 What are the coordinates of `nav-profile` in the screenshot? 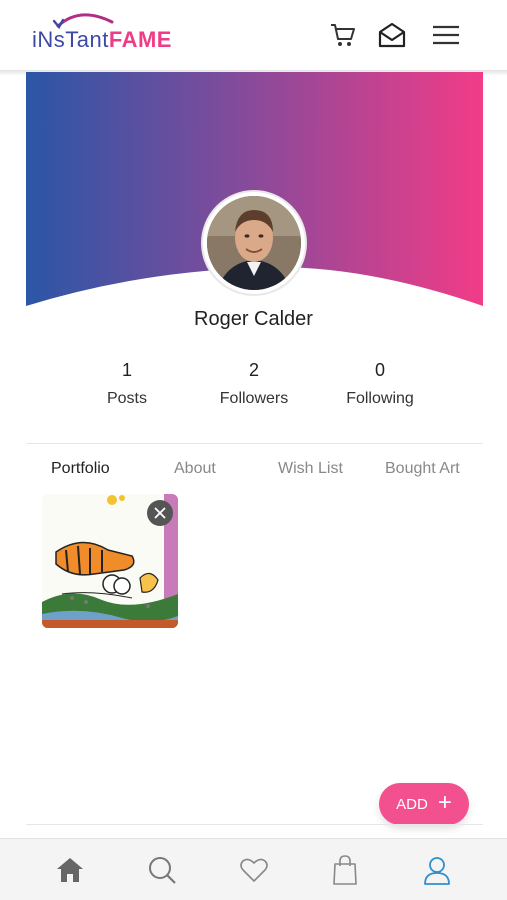 It's located at (437, 870).